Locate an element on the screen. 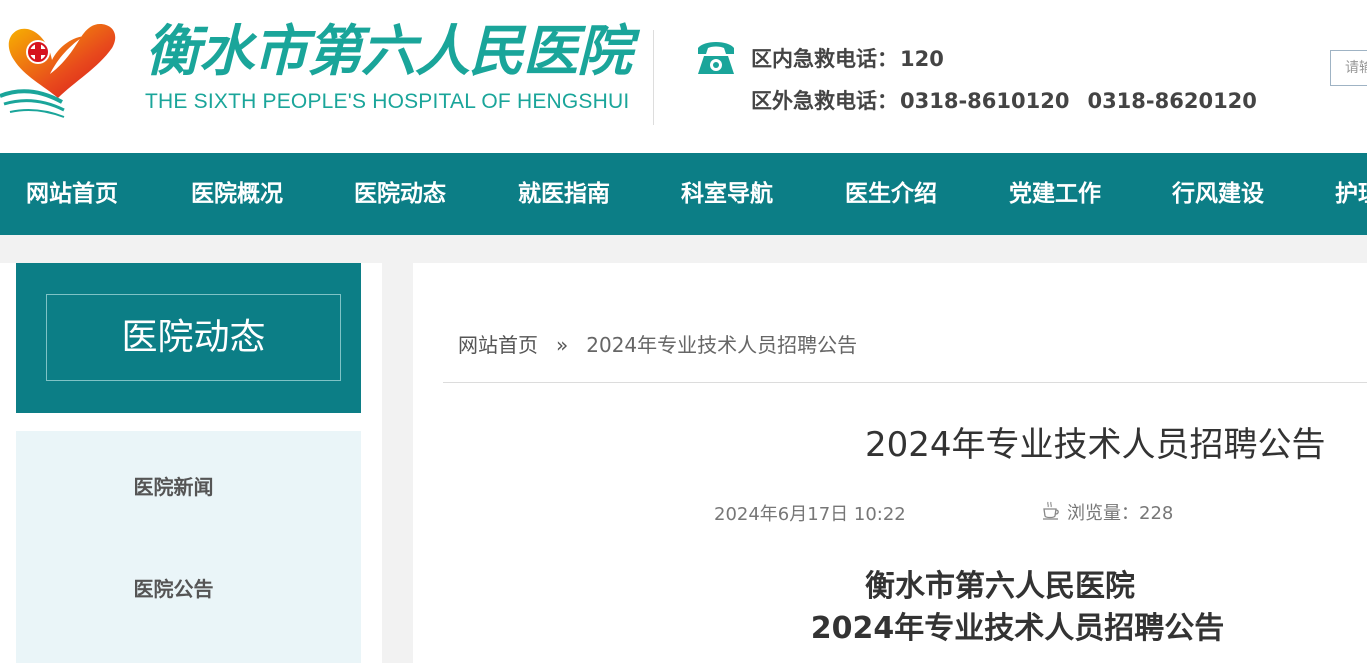 The height and width of the screenshot is (663, 1367). hospital-name-en: THE SIXTH PEOPLE'S HOSPITAL OF HENGSHUI is located at coordinates (387, 102).